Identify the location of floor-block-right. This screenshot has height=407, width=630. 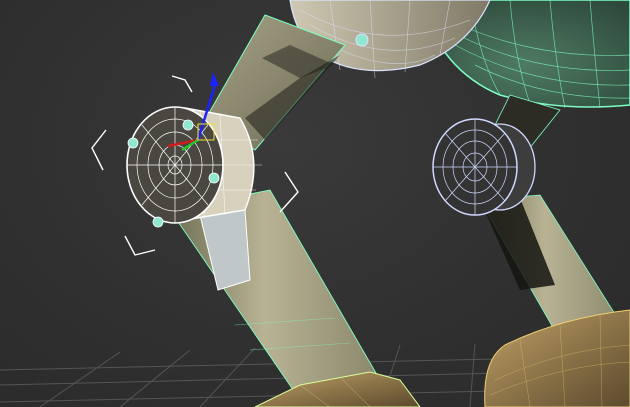
(557, 358).